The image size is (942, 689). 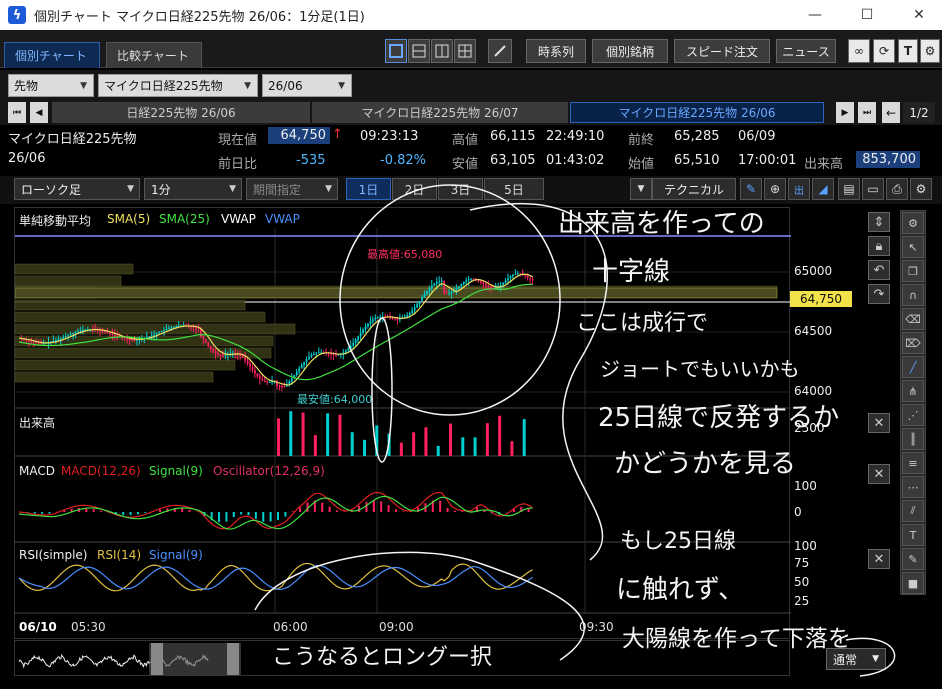 What do you see at coordinates (879, 559) in the screenshot?
I see `close-rsi-panel-icon: ✕` at bounding box center [879, 559].